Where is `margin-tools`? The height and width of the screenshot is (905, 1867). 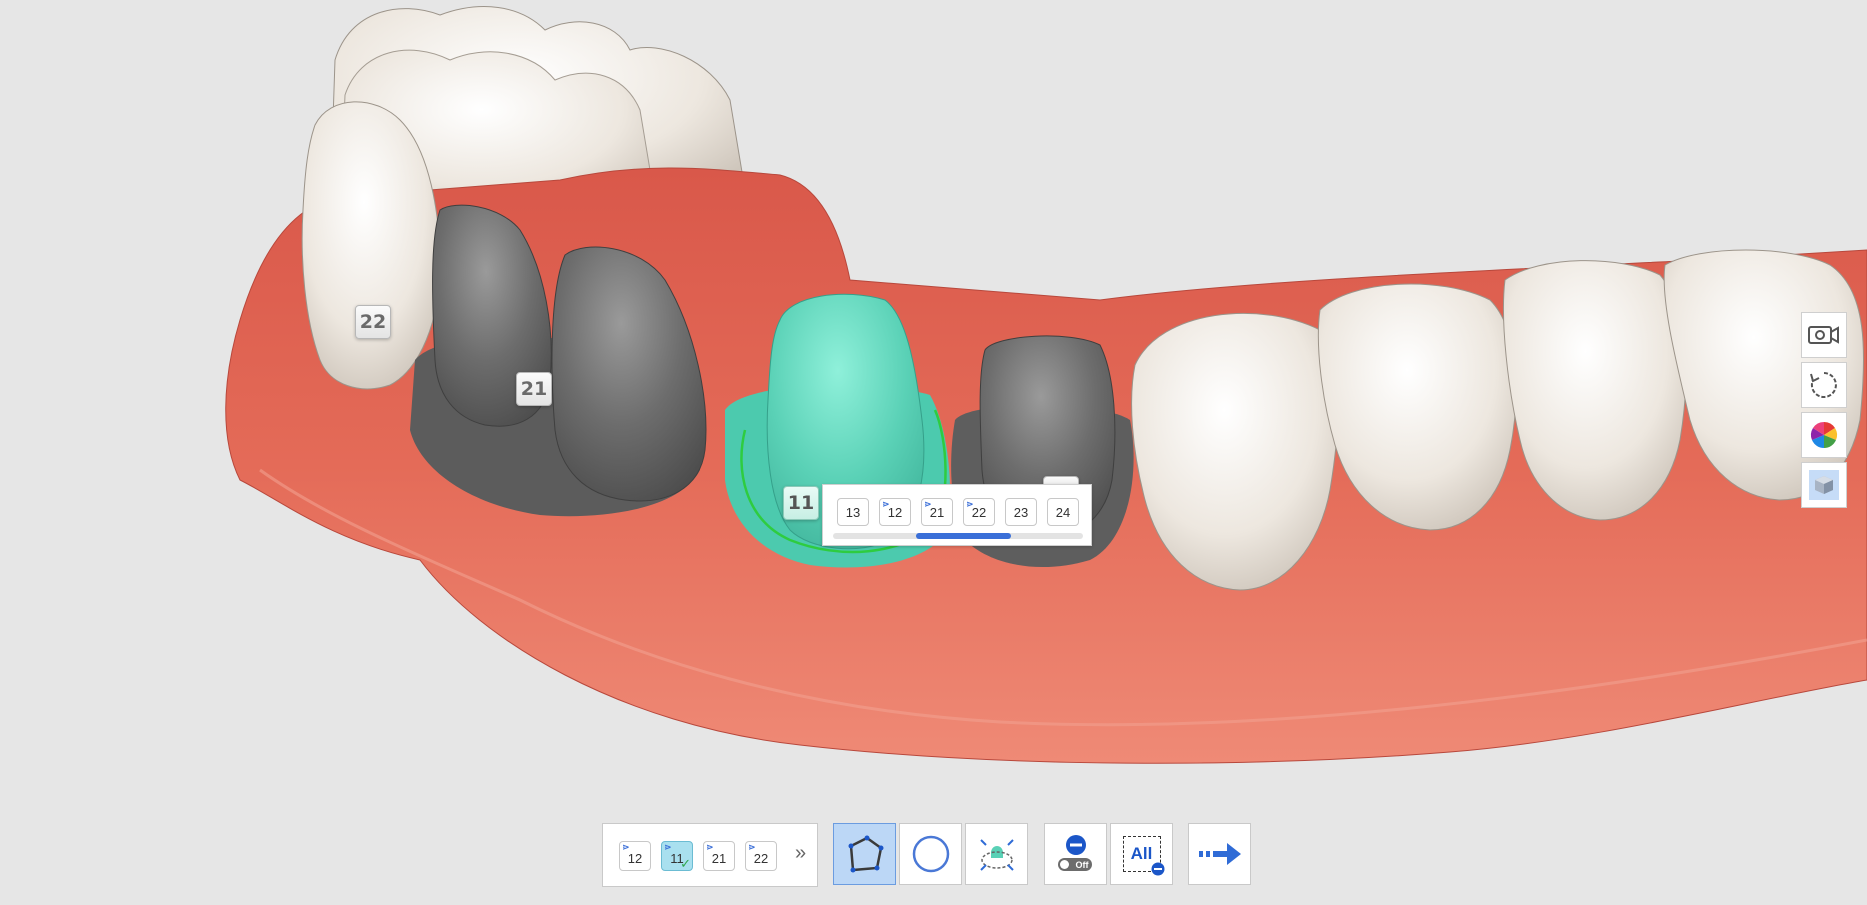
margin-tools is located at coordinates (931, 855).